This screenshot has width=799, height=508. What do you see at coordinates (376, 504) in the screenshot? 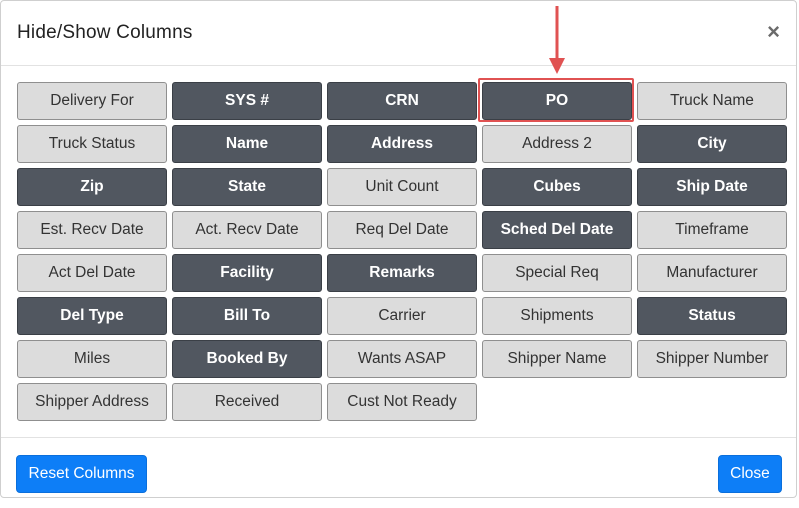
I see `background-page-text` at bounding box center [376, 504].